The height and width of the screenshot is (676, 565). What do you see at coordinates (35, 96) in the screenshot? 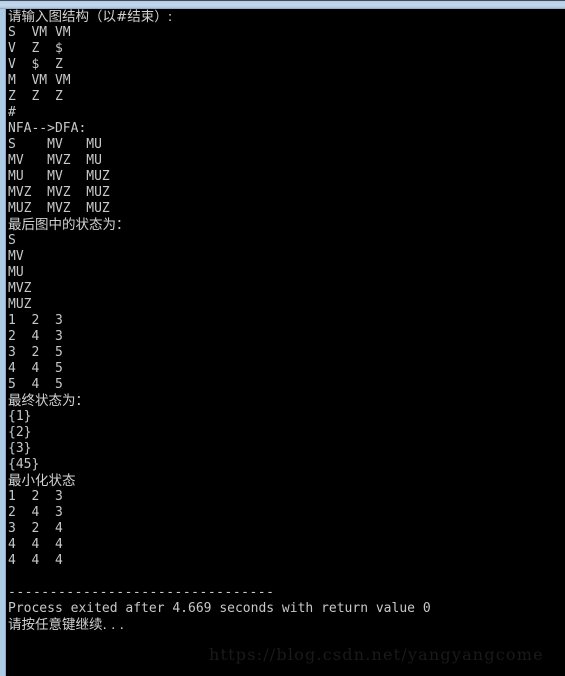
I see `console-line-edge-5: Z Z Z` at bounding box center [35, 96].